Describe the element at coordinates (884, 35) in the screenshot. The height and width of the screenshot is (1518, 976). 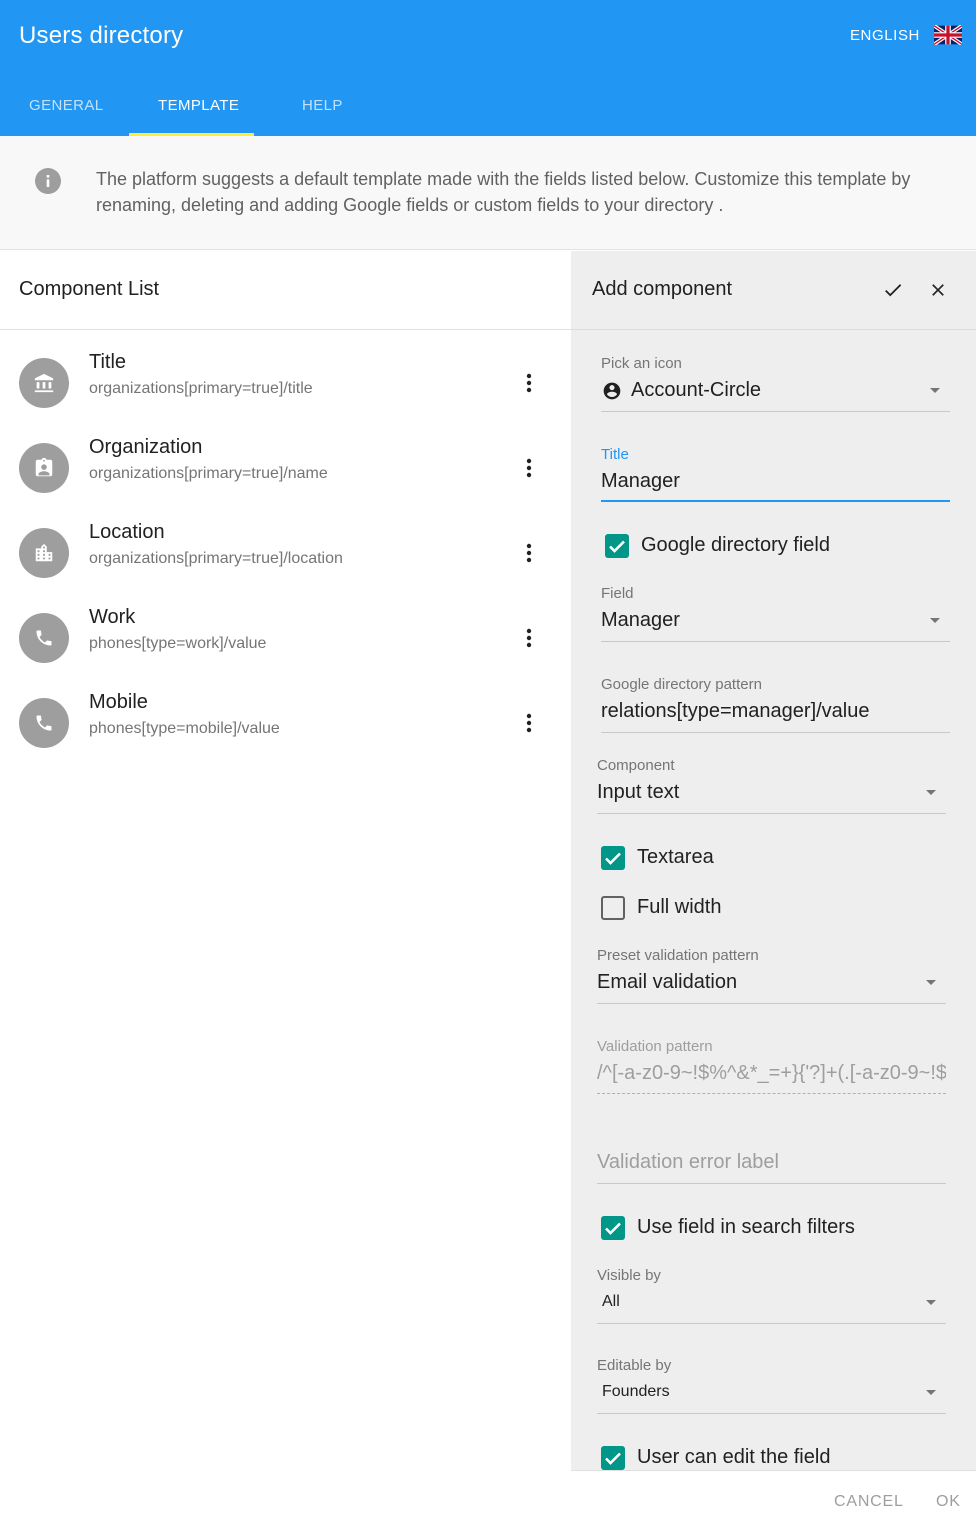
I see `language-label: ENGLISH` at that location.